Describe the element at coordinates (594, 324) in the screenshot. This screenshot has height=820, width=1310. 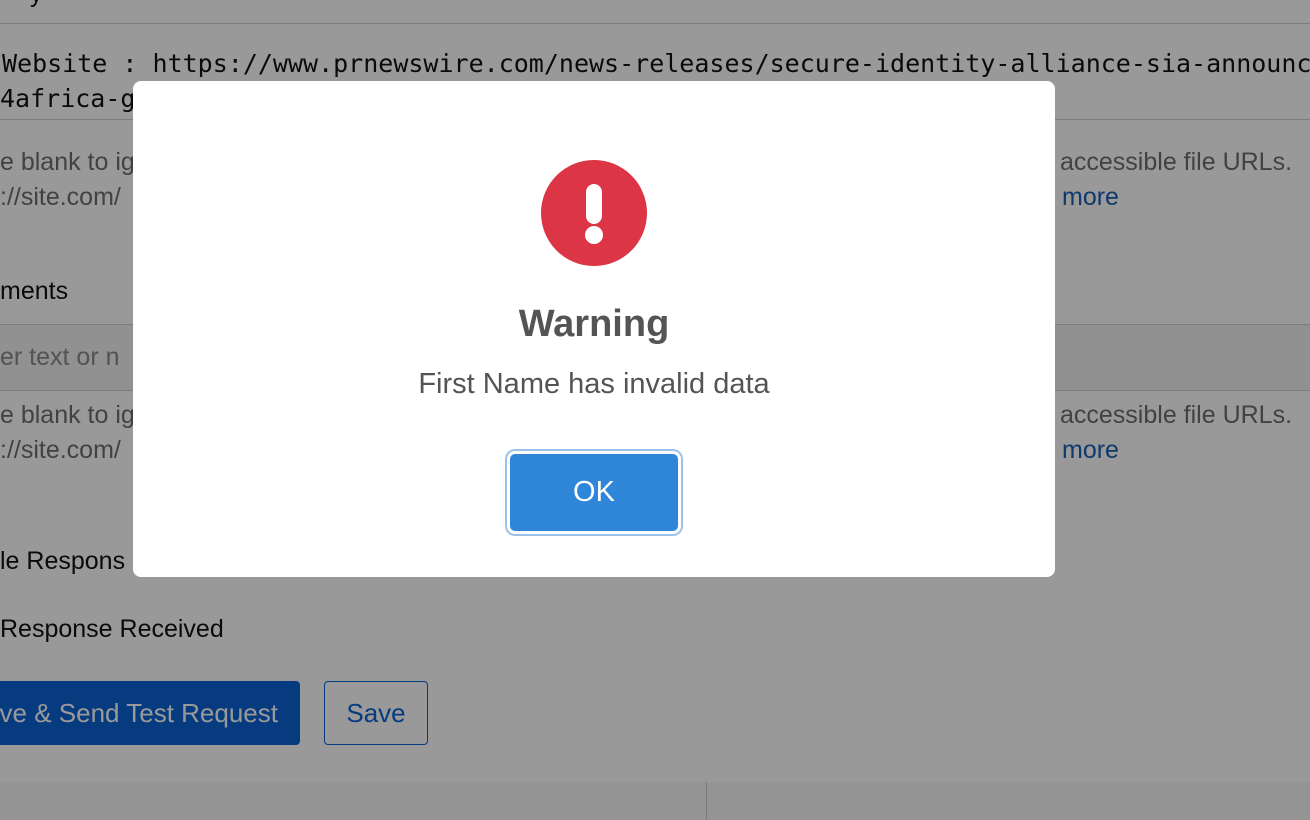
I see `dialog-title: Warning` at that location.